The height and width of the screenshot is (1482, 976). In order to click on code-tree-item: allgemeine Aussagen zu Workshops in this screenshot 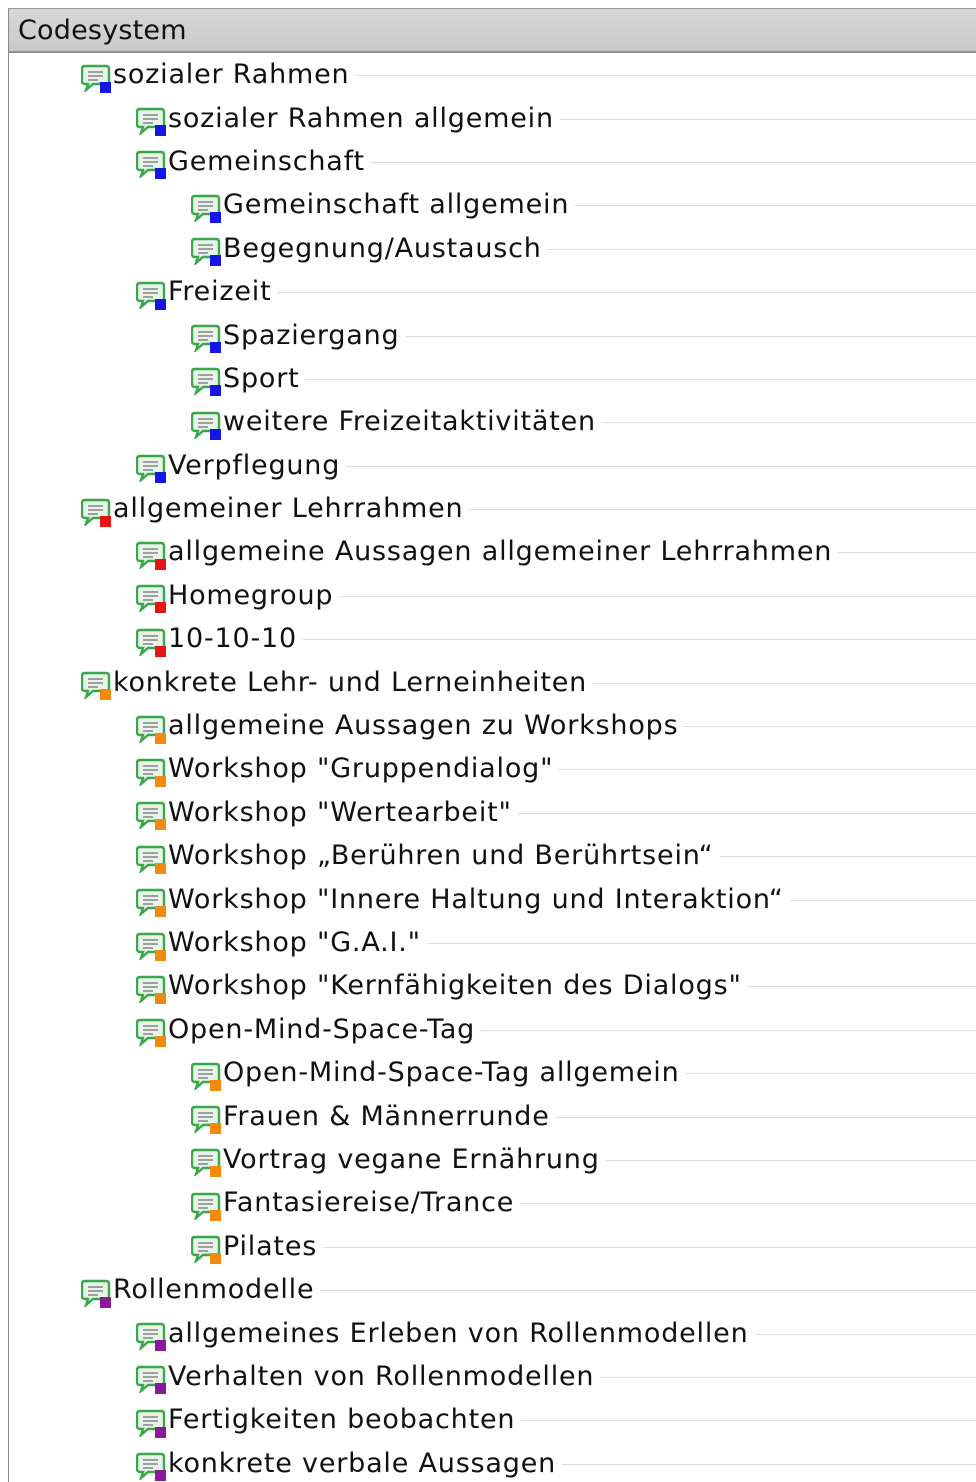, I will do `click(492, 725)`.